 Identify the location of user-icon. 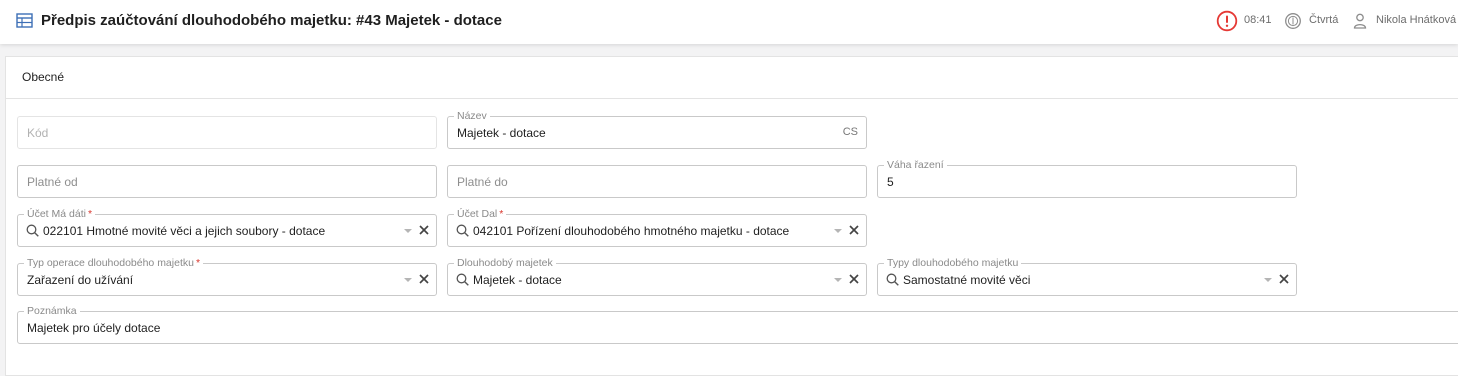
(1360, 21).